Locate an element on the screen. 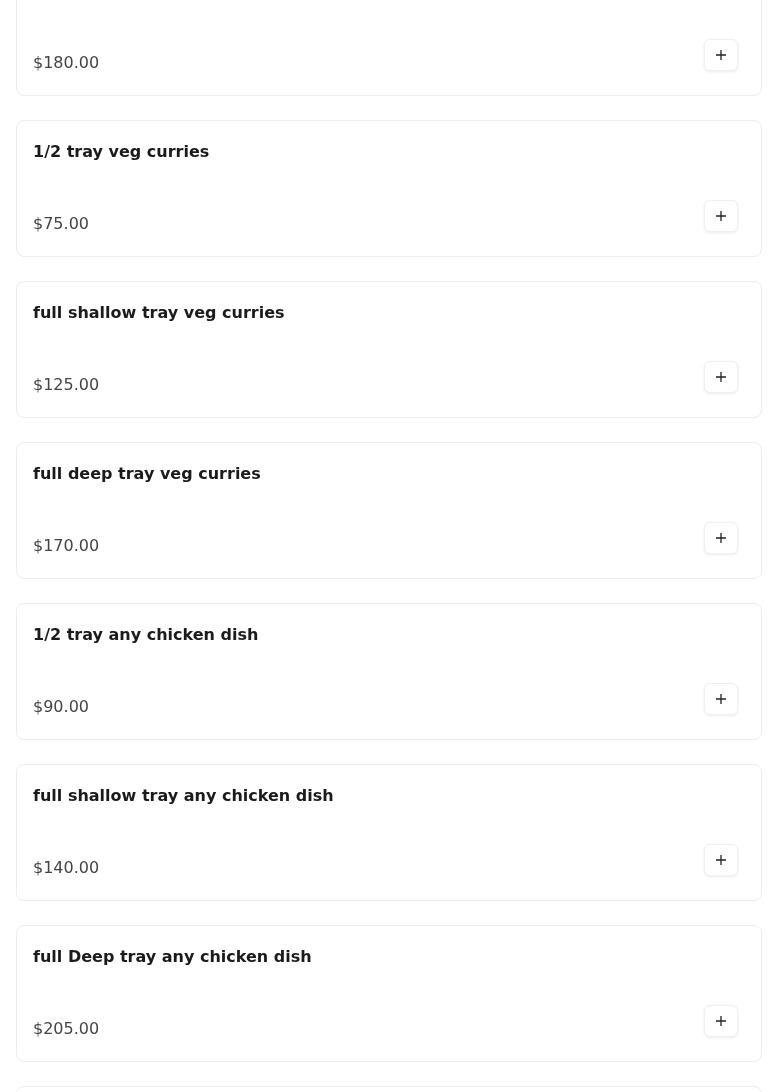  item-title: full shallow tray any chicken dish is located at coordinates (184, 796).